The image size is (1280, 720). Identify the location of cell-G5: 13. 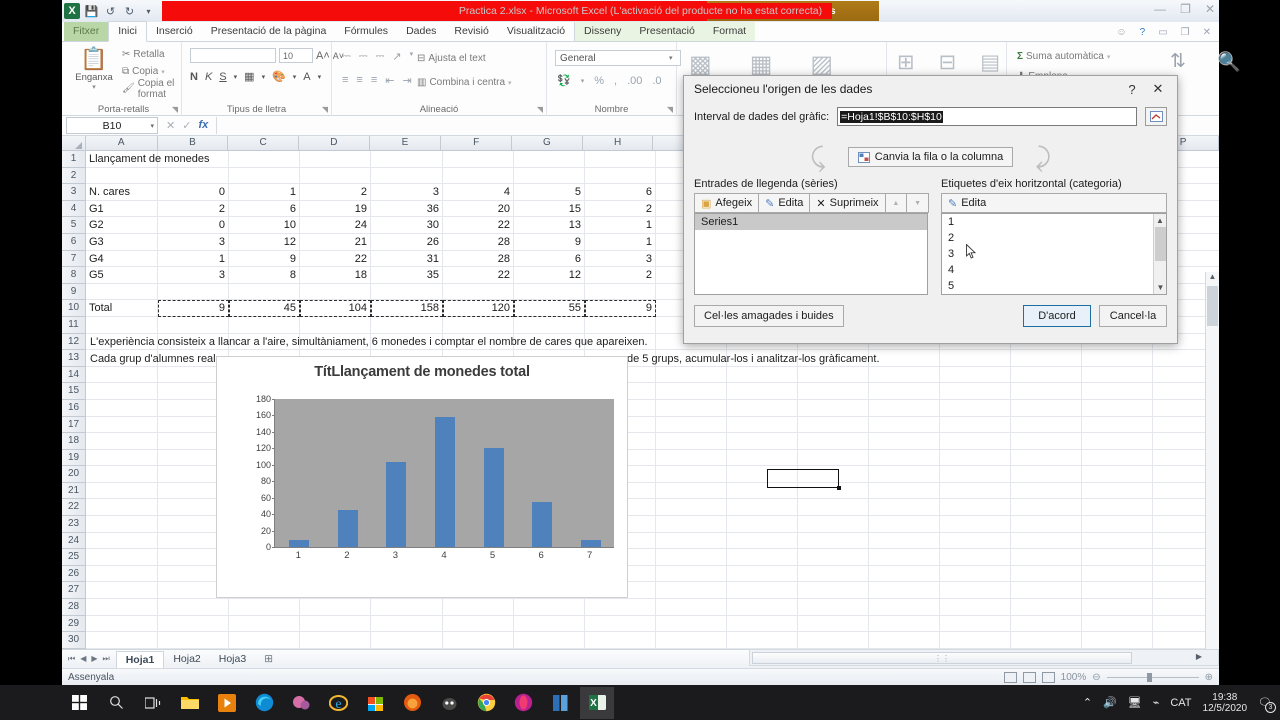
(549, 225).